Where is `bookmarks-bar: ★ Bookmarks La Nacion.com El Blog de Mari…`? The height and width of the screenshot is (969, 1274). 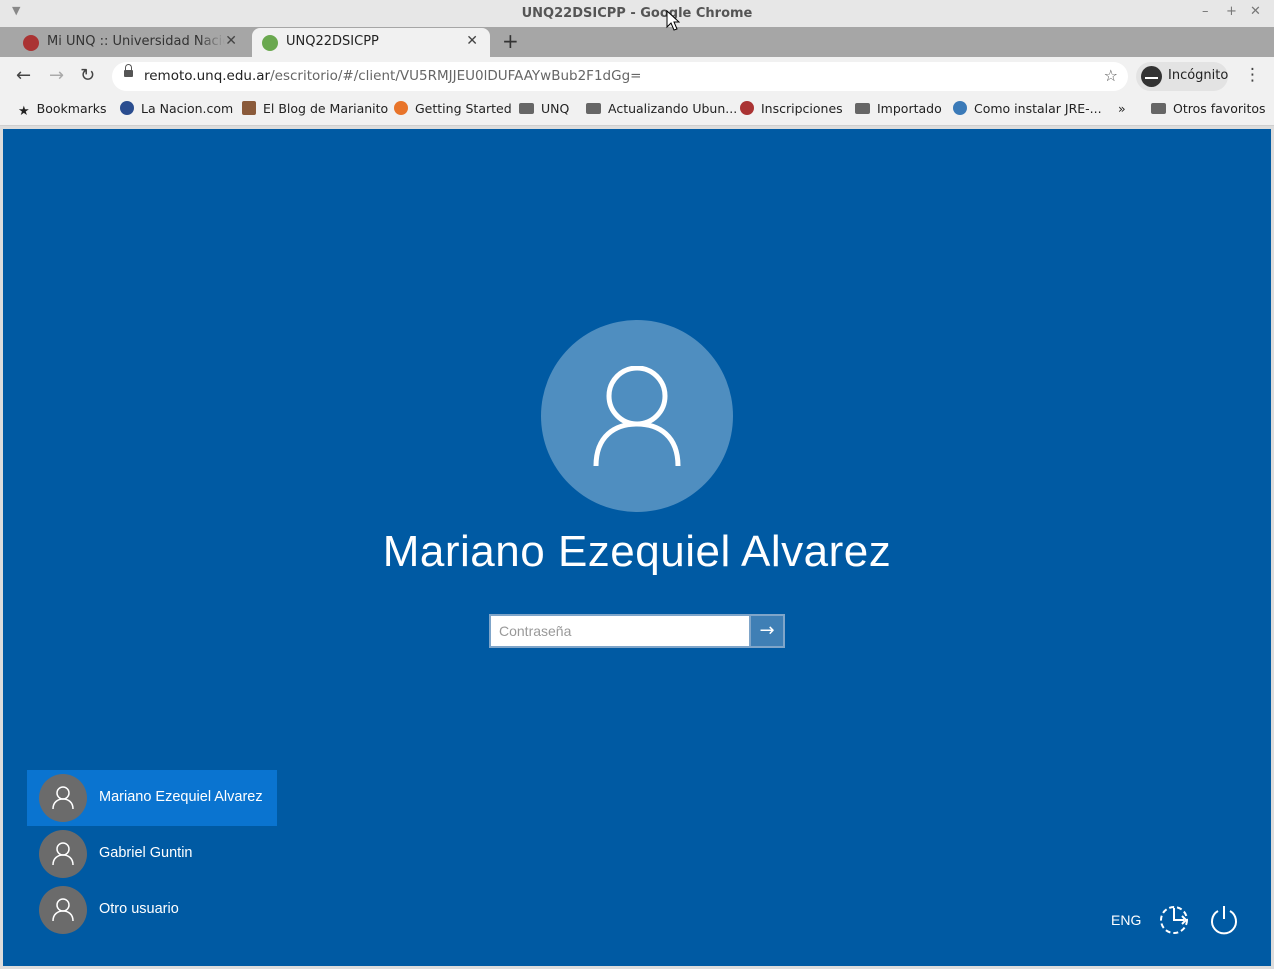
bookmarks-bar: ★ Bookmarks La Nacion.com El Blog de Mari… is located at coordinates (637, 111).